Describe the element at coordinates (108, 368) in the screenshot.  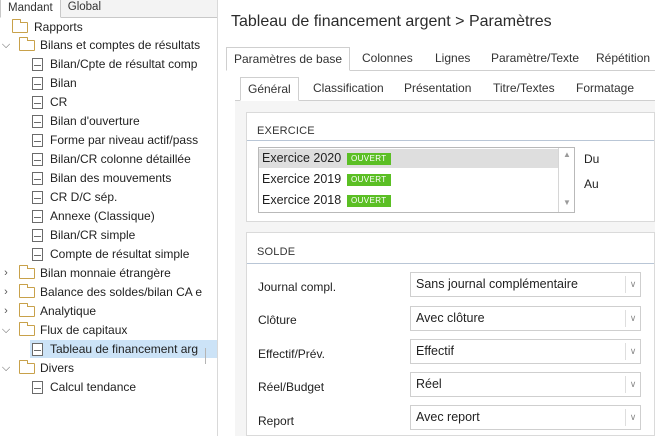
I see `tree-node-divers: ⌵ Divers` at that location.